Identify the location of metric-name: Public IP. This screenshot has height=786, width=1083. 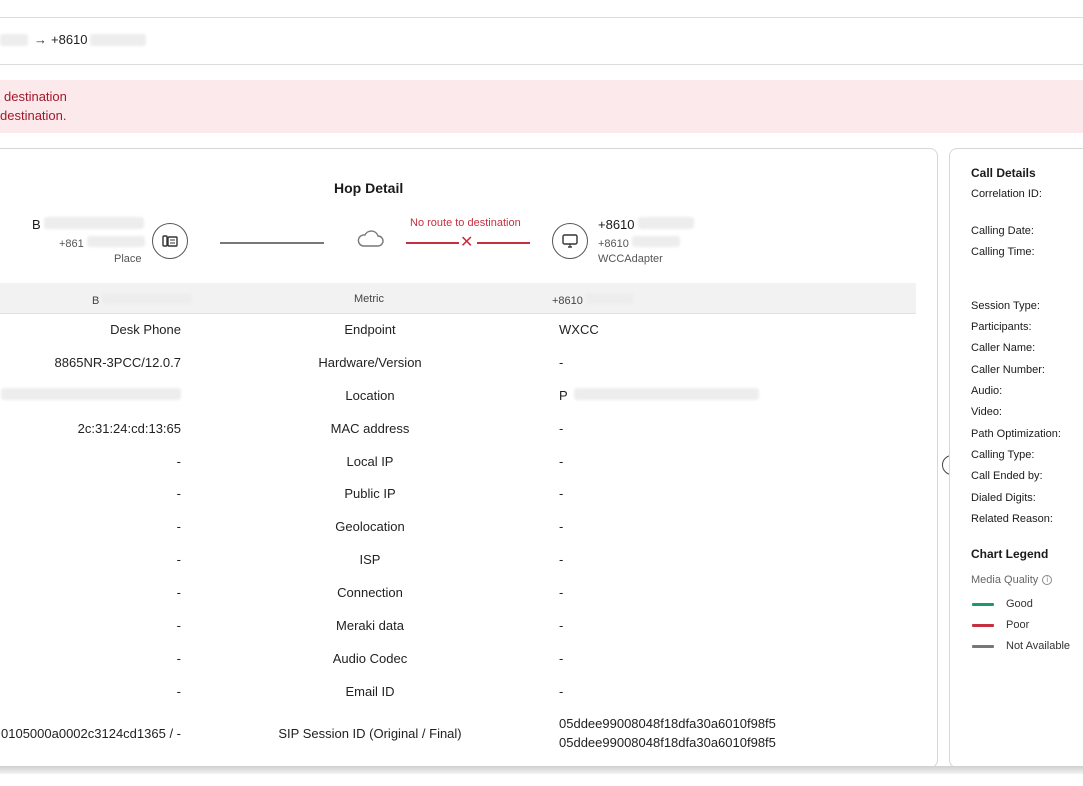
(370, 493).